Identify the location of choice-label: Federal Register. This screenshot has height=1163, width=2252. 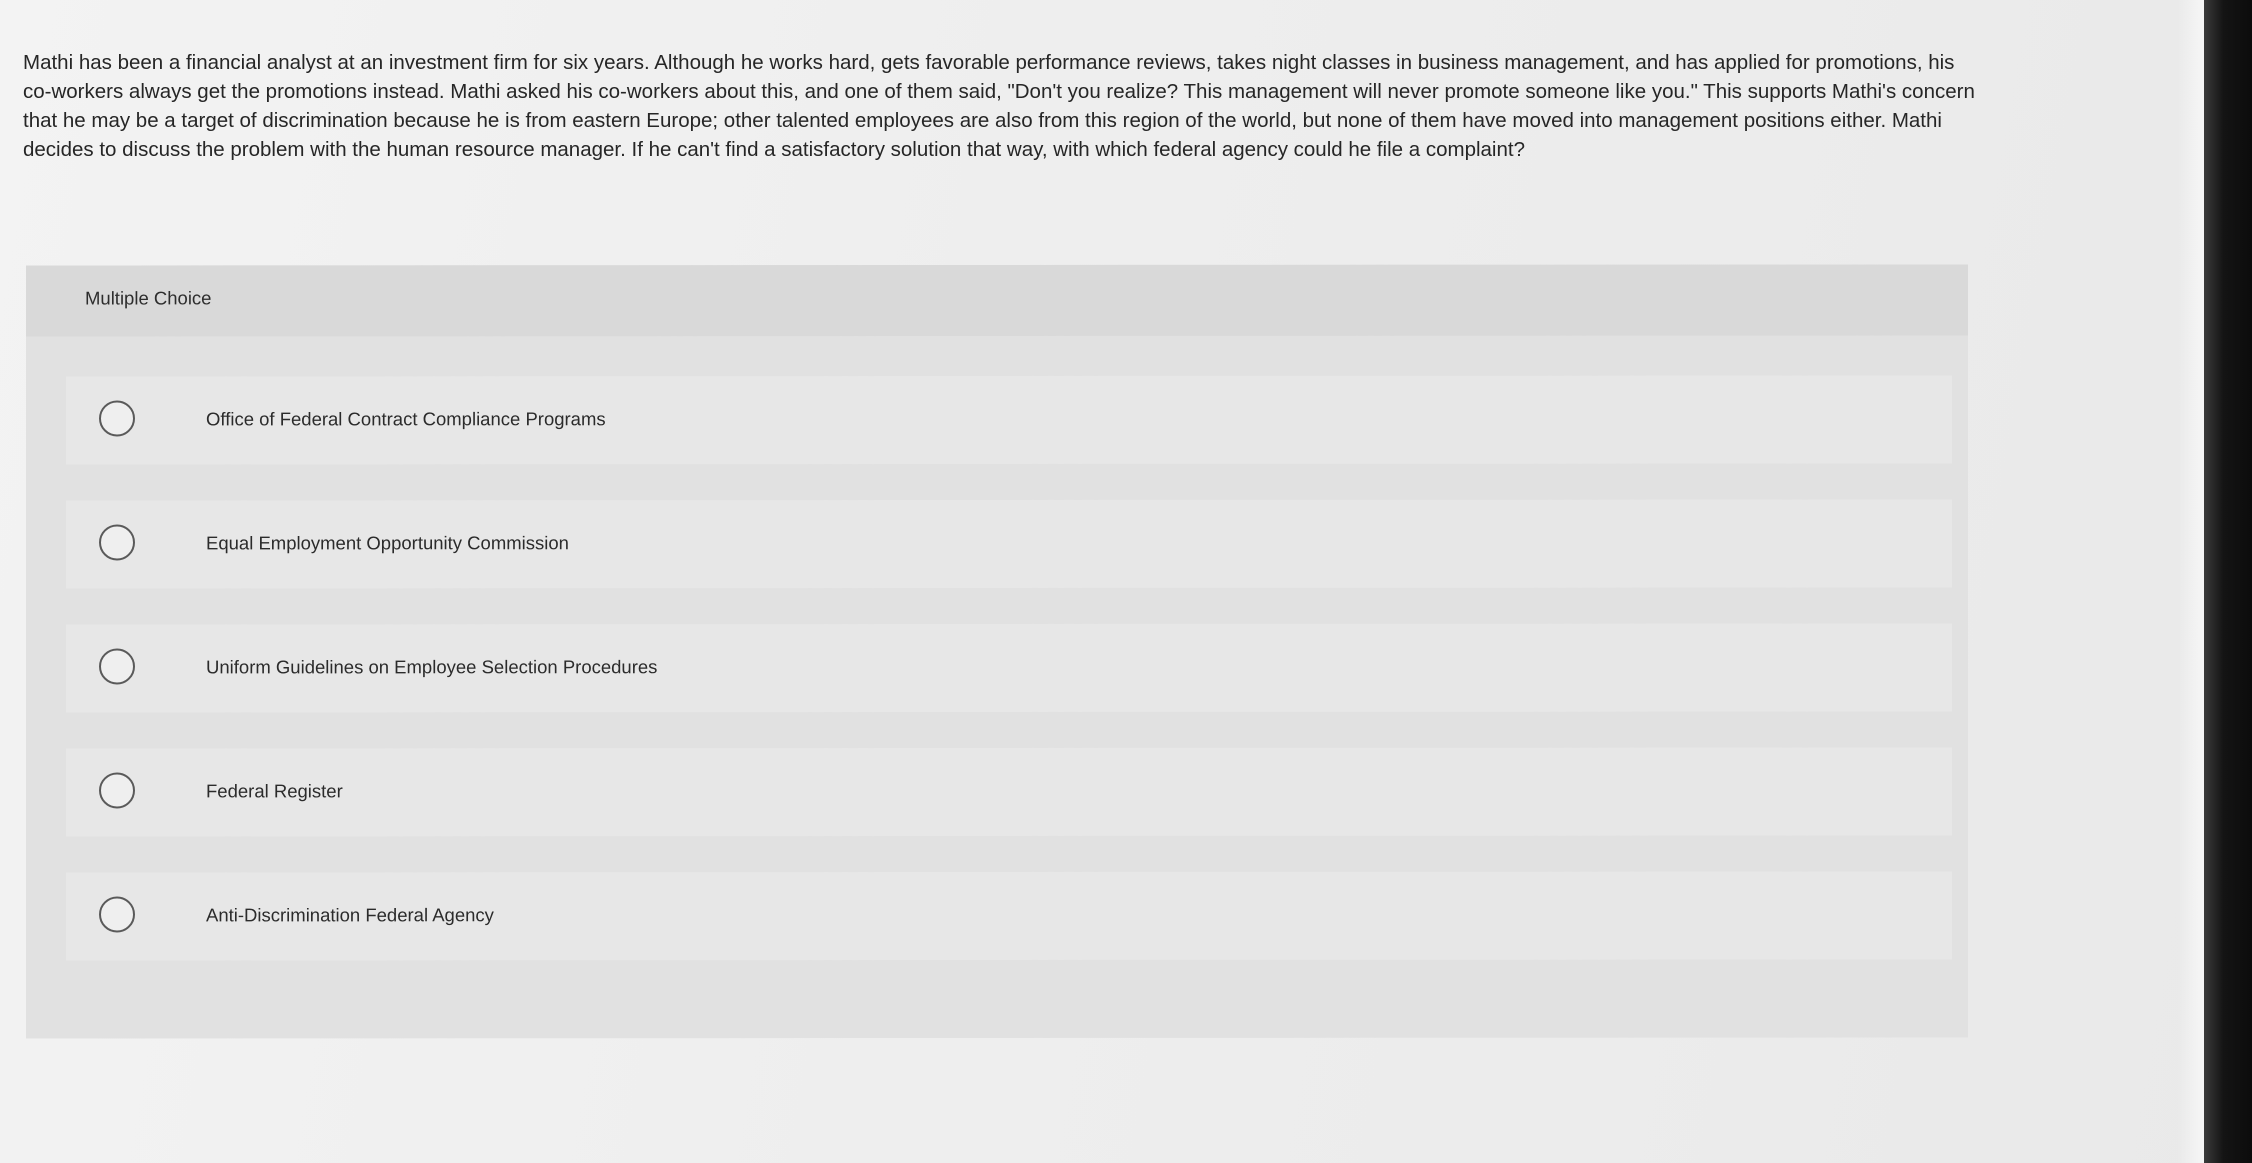
(274, 791).